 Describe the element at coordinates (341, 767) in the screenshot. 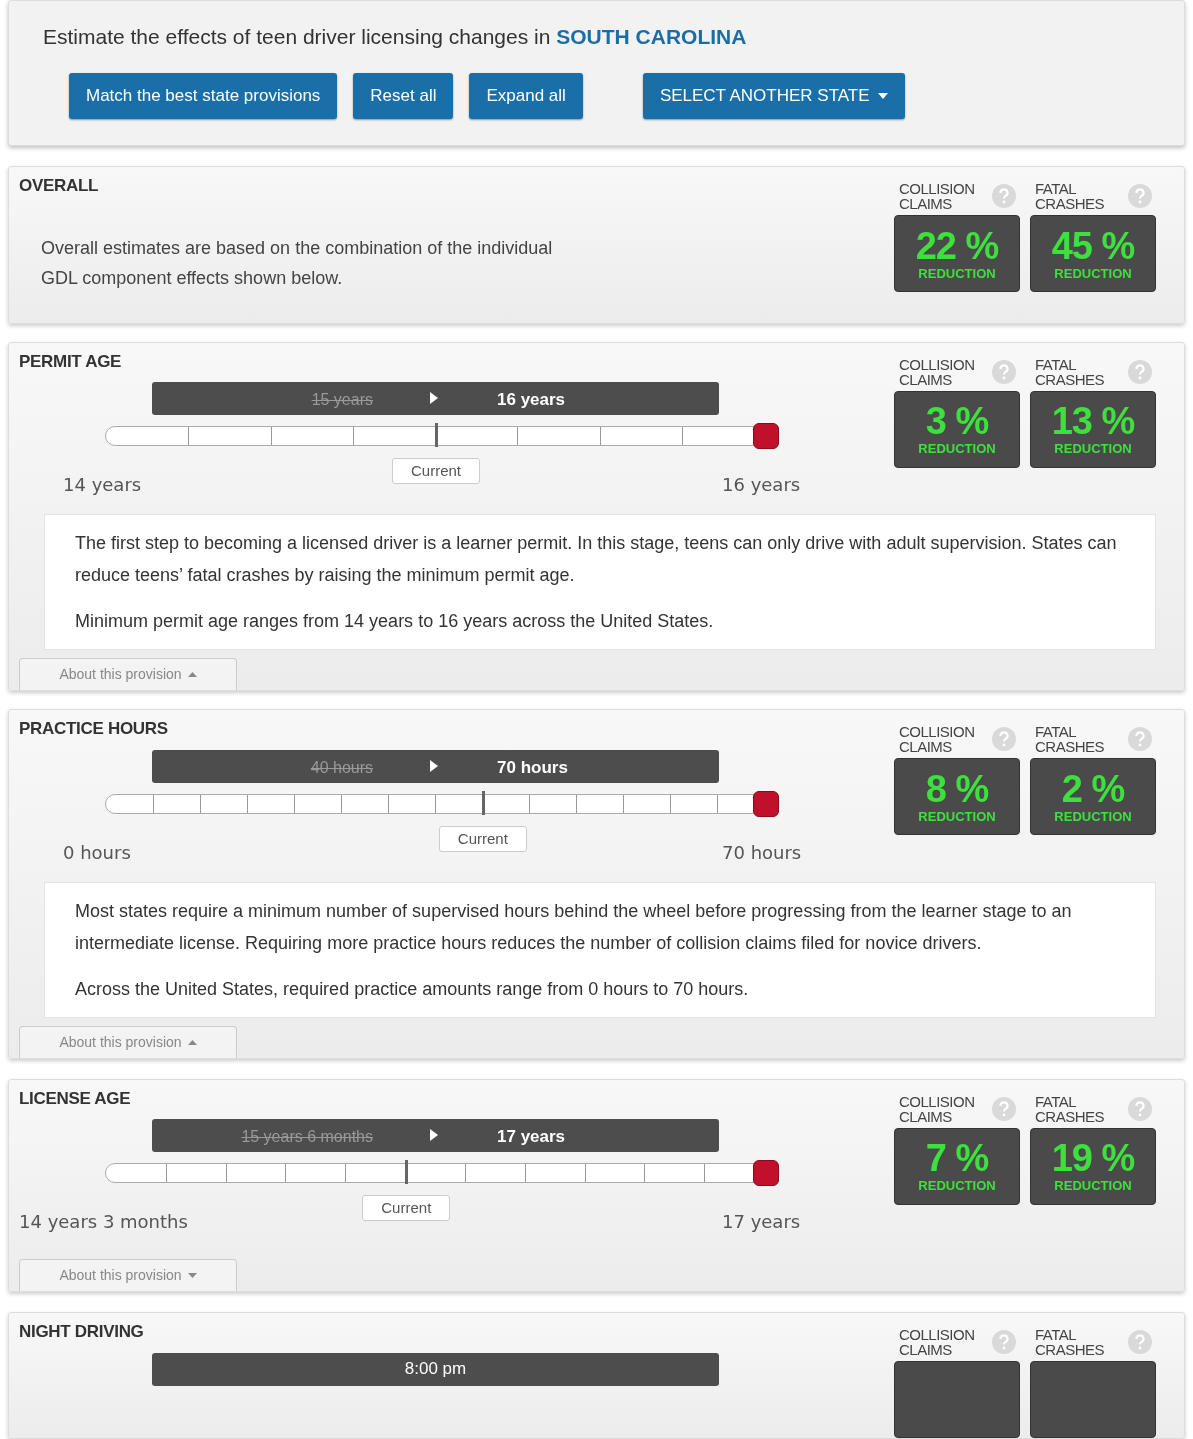

I see `previous-value: 40 hours` at that location.